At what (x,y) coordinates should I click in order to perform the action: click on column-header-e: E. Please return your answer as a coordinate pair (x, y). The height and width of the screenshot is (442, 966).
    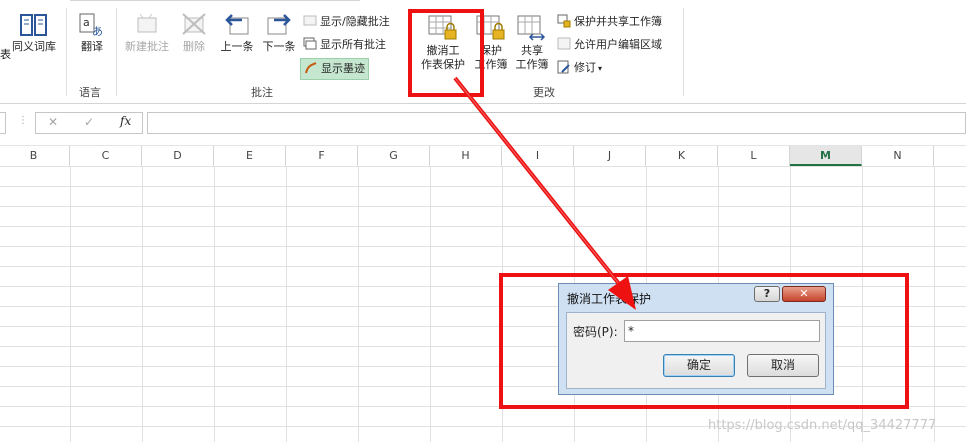
    Looking at the image, I should click on (250, 156).